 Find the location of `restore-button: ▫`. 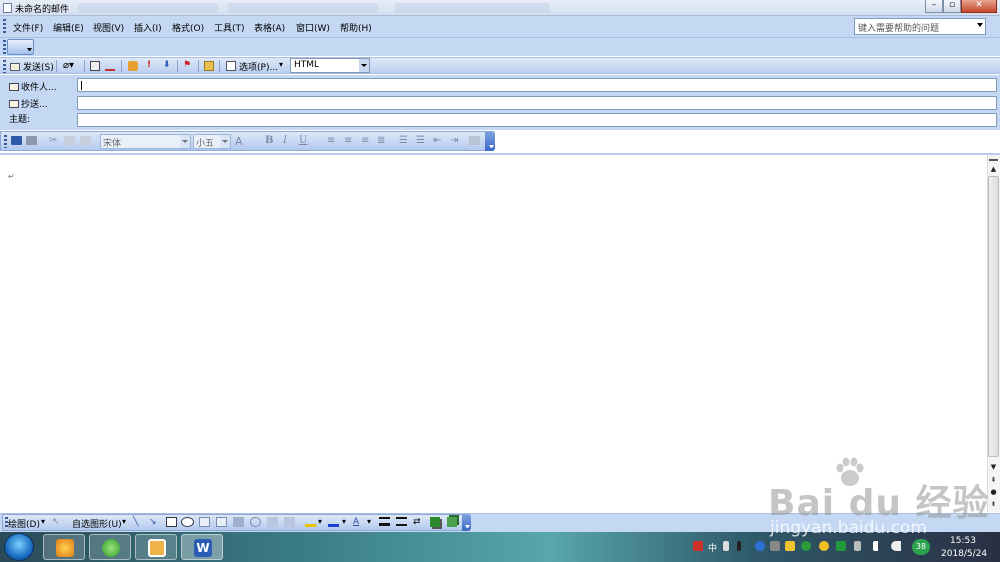

restore-button: ▫ is located at coordinates (952, 6).